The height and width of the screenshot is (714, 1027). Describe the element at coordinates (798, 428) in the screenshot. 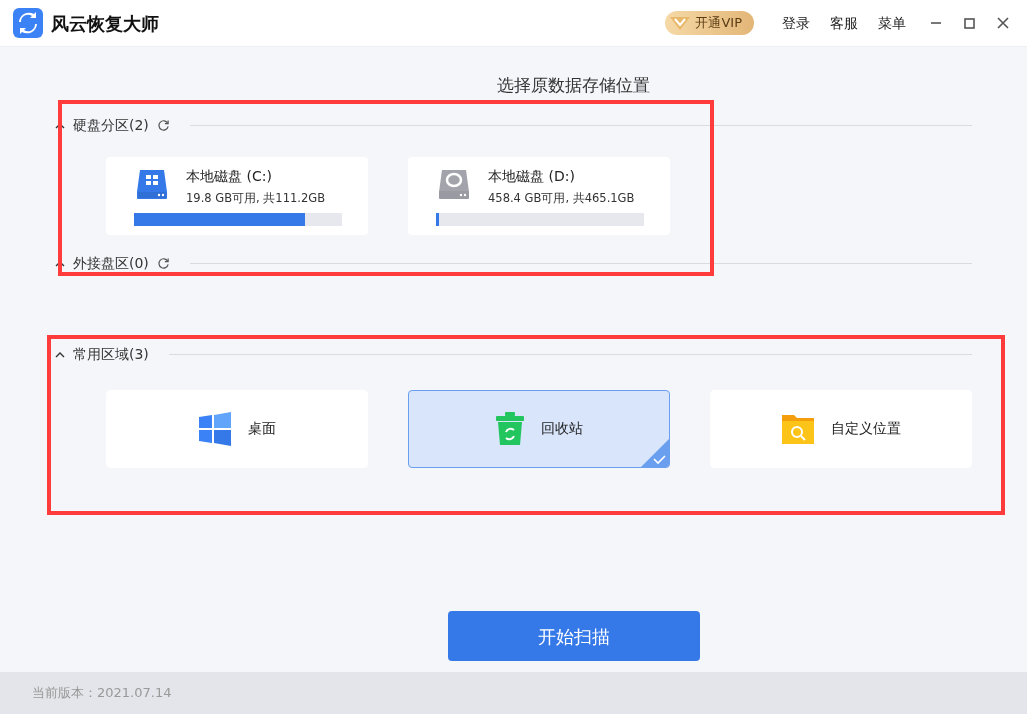

I see `folder-search-icon` at that location.